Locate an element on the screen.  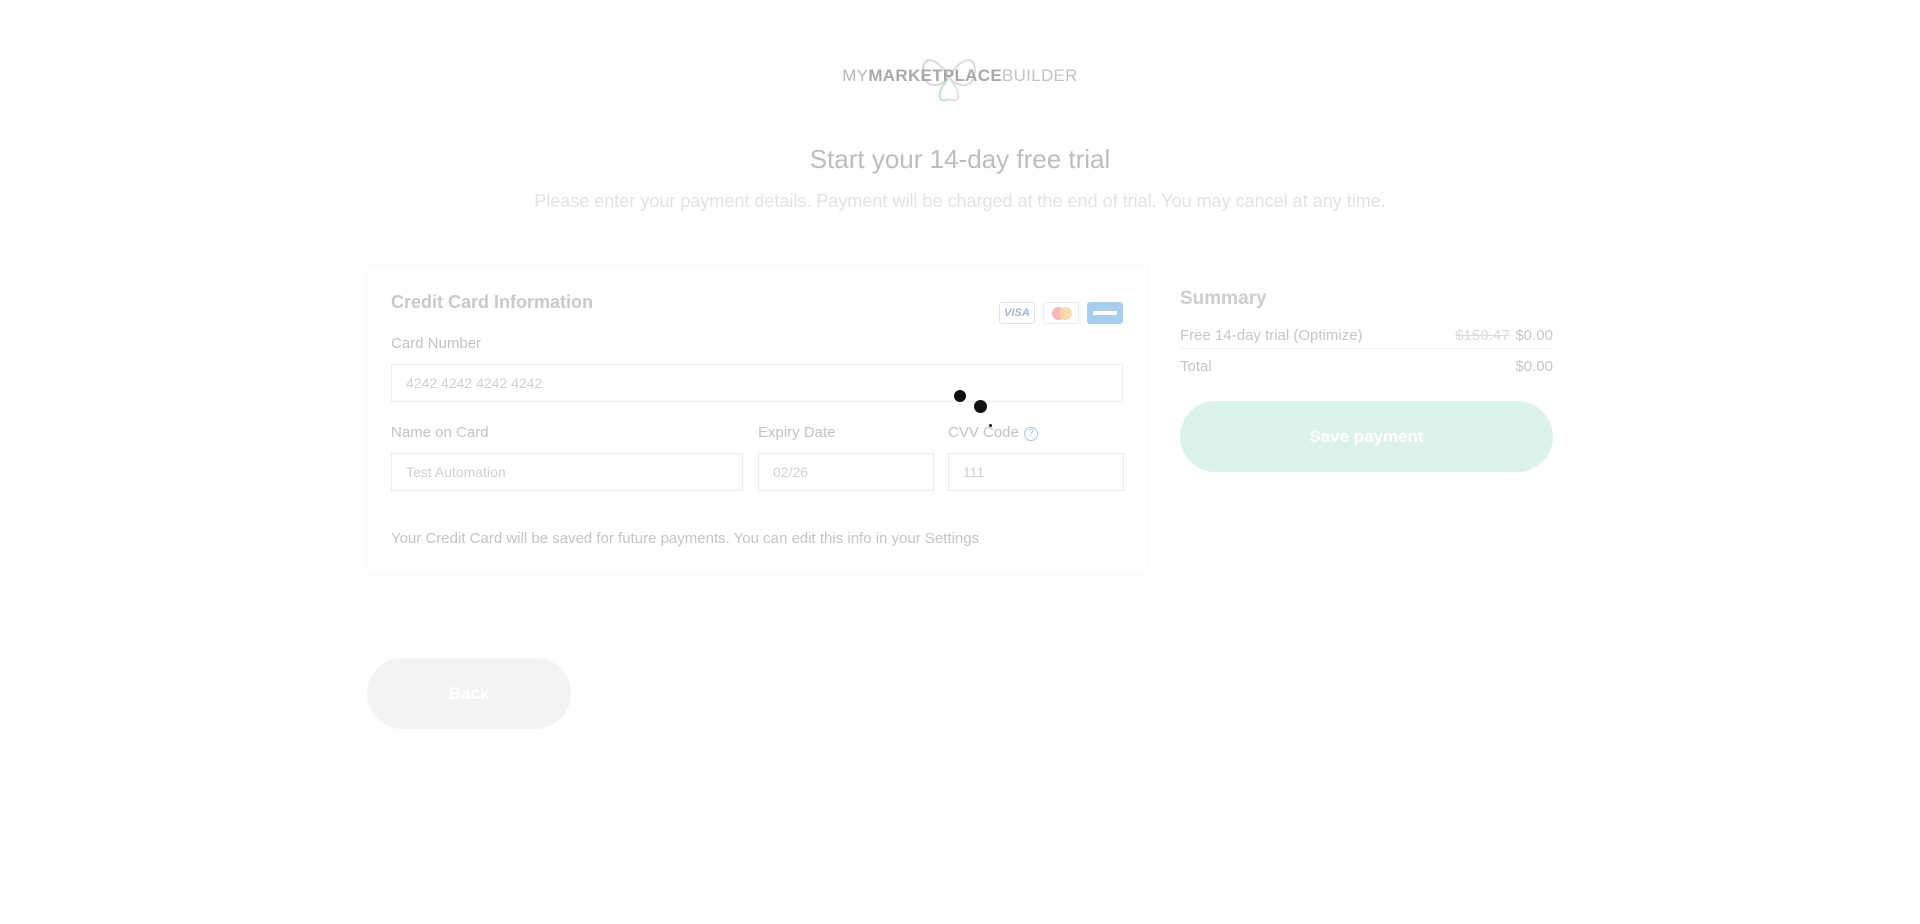
summary-old-price: $150.47 is located at coordinates (1482, 335).